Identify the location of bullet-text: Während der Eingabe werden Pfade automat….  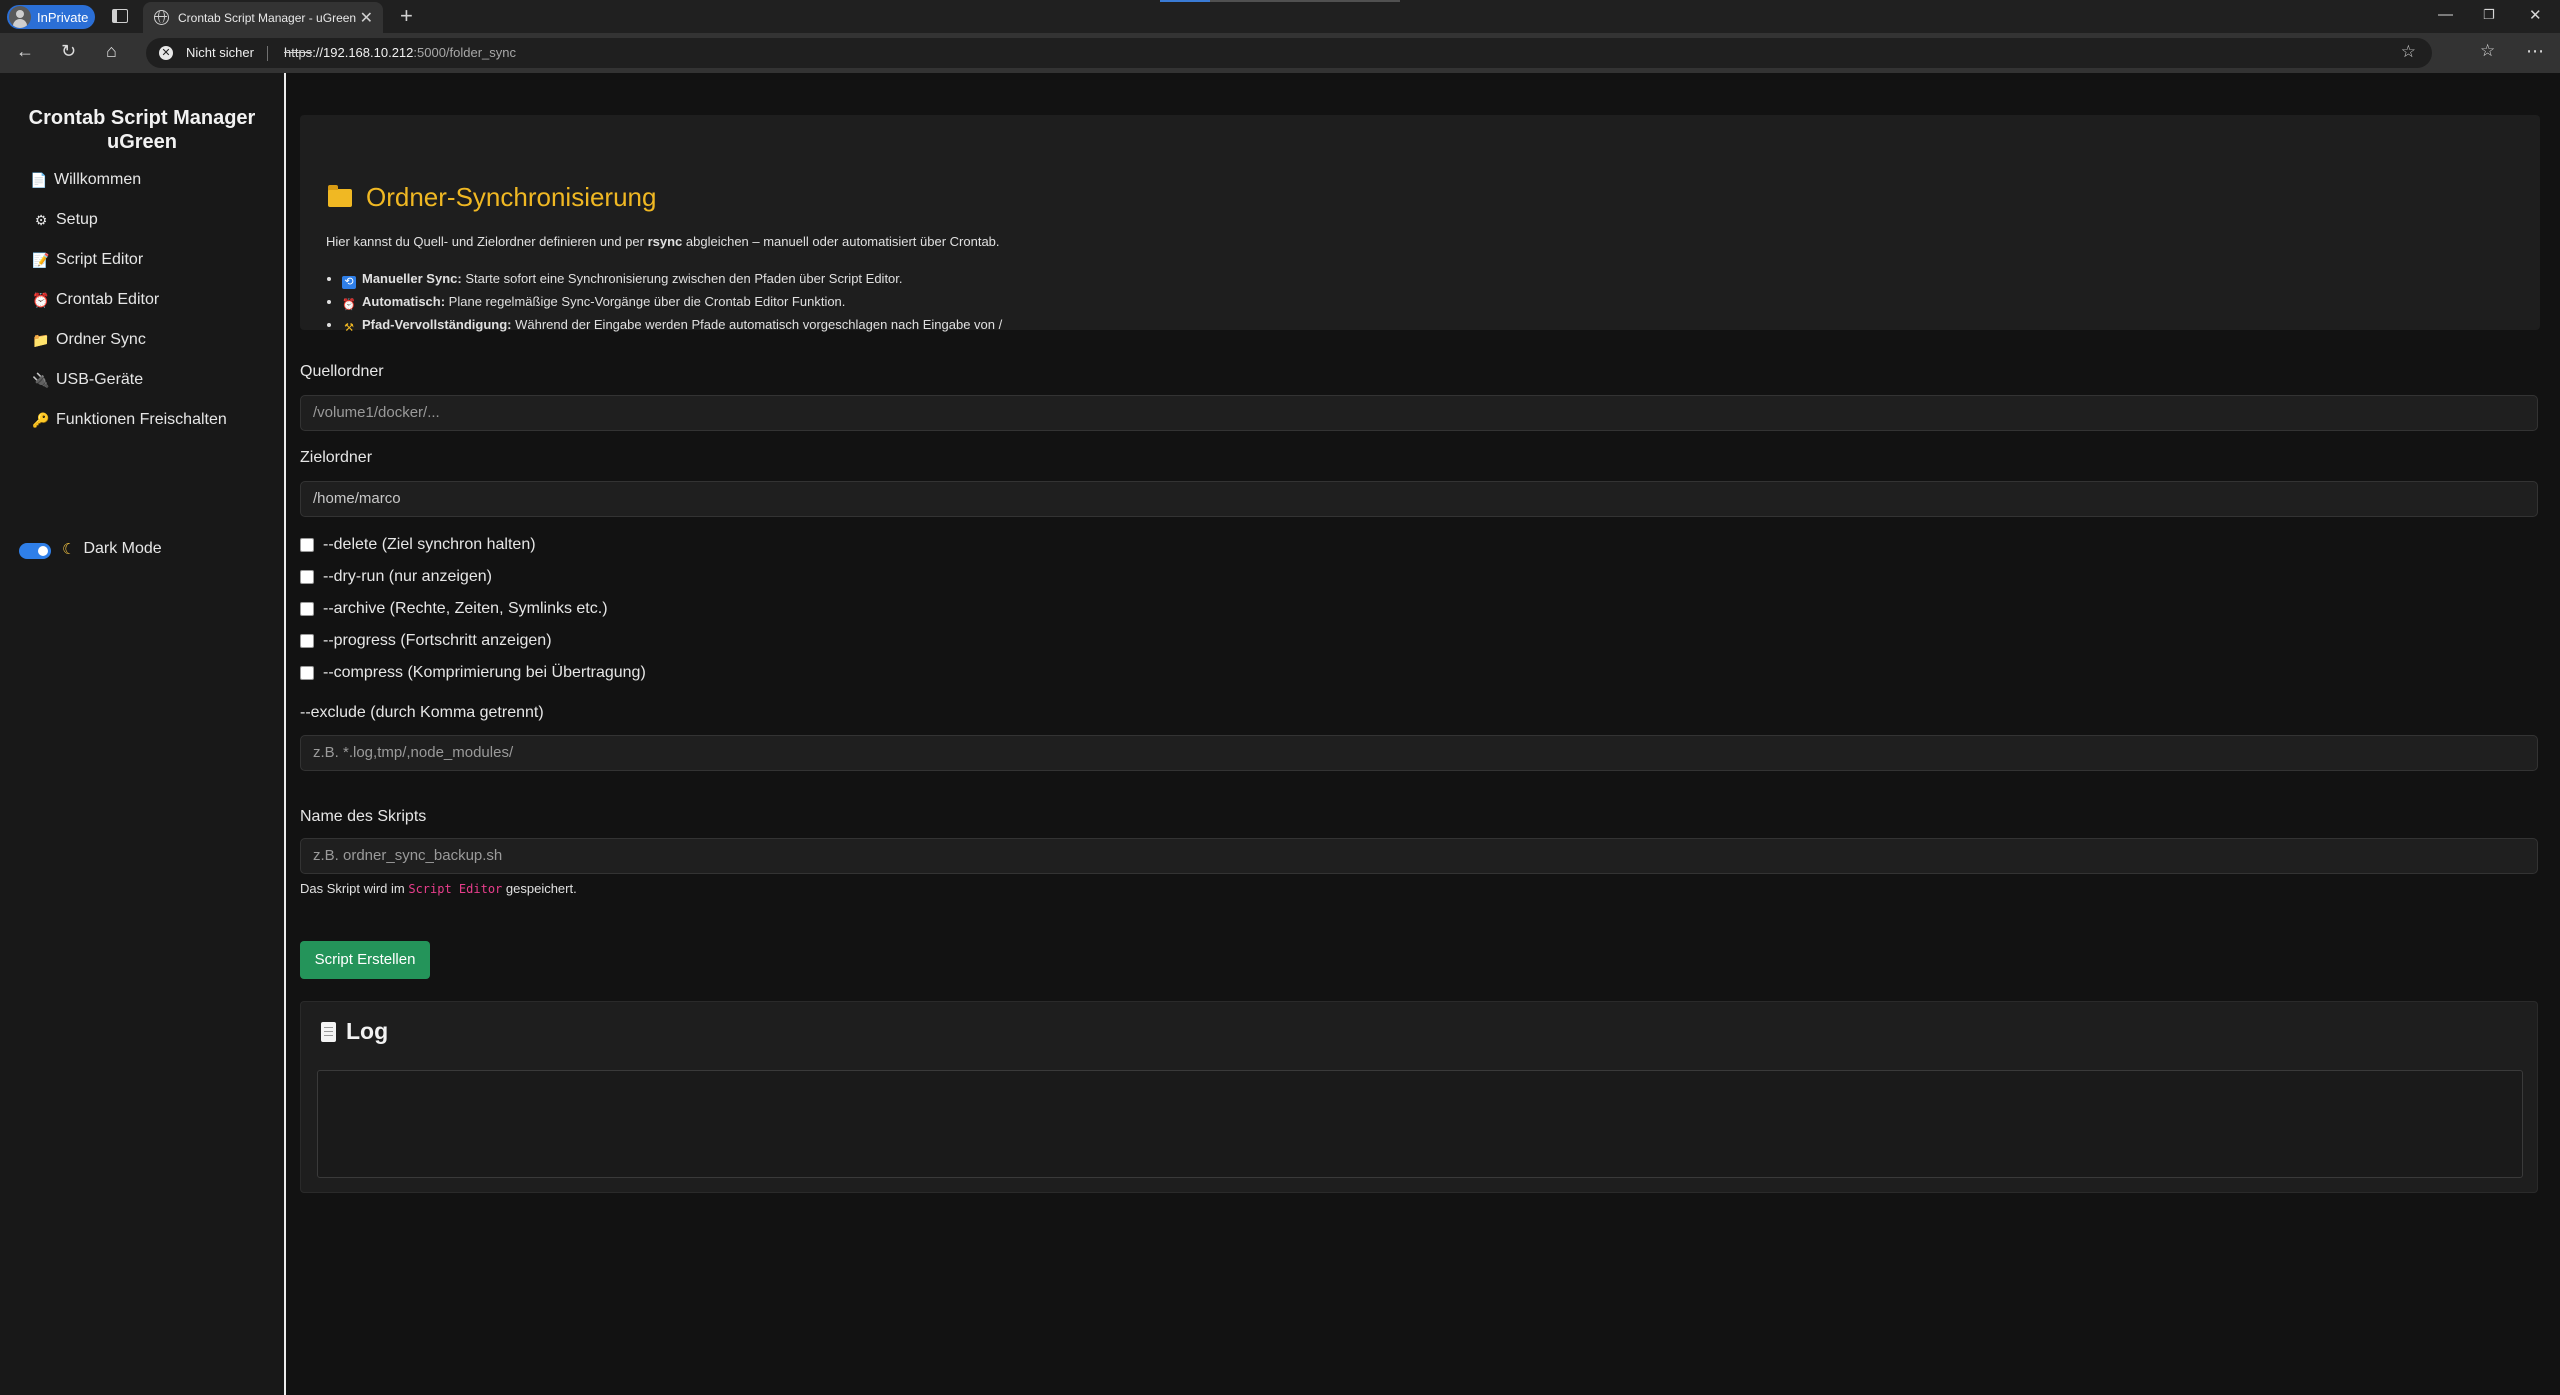
(757, 324).